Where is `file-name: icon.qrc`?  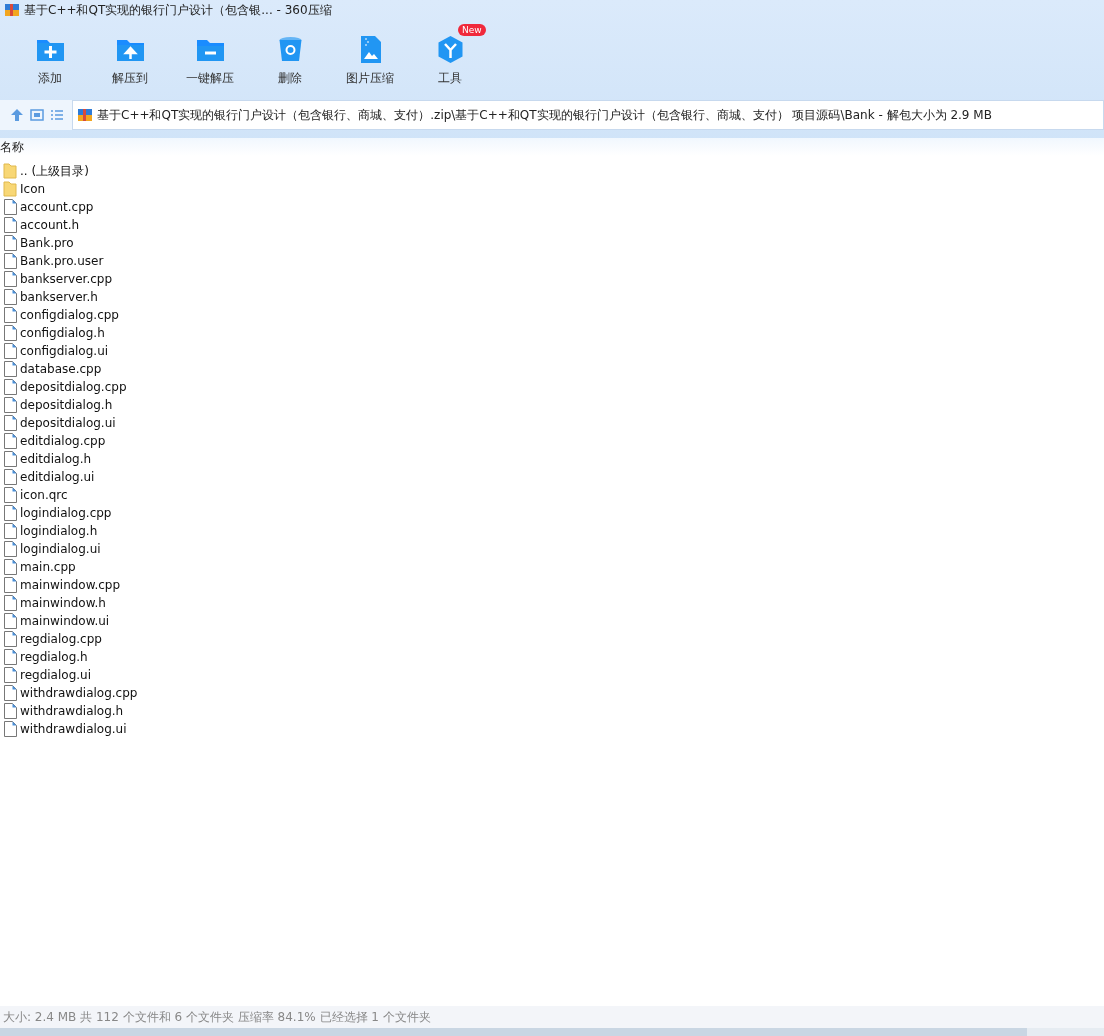
file-name: icon.qrc is located at coordinates (44, 495).